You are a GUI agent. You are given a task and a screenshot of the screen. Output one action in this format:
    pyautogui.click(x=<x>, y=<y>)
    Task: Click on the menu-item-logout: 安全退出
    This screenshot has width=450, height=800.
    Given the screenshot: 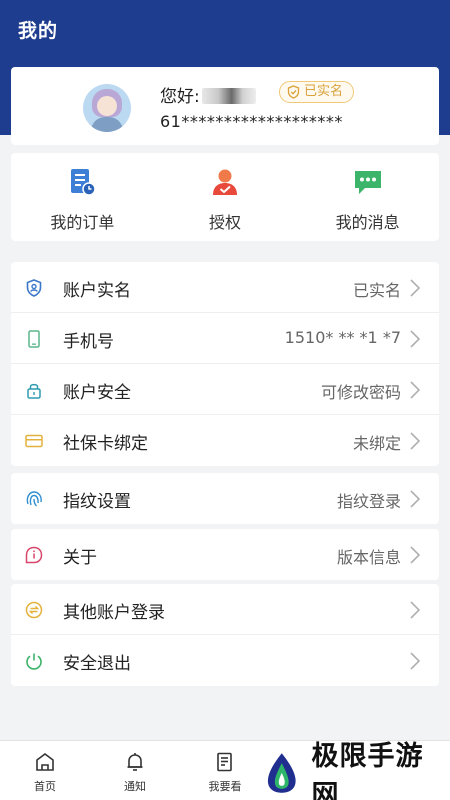 What is the action you would take?
    pyautogui.click(x=225, y=660)
    